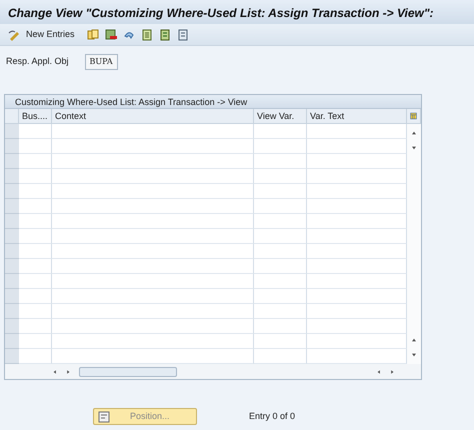 Image resolution: width=474 pixels, height=430 pixels. What do you see at coordinates (237, 12) in the screenshot?
I see `window-title: Change View "Customizing Where-Used List: Assign Transaction -> View":` at bounding box center [237, 12].